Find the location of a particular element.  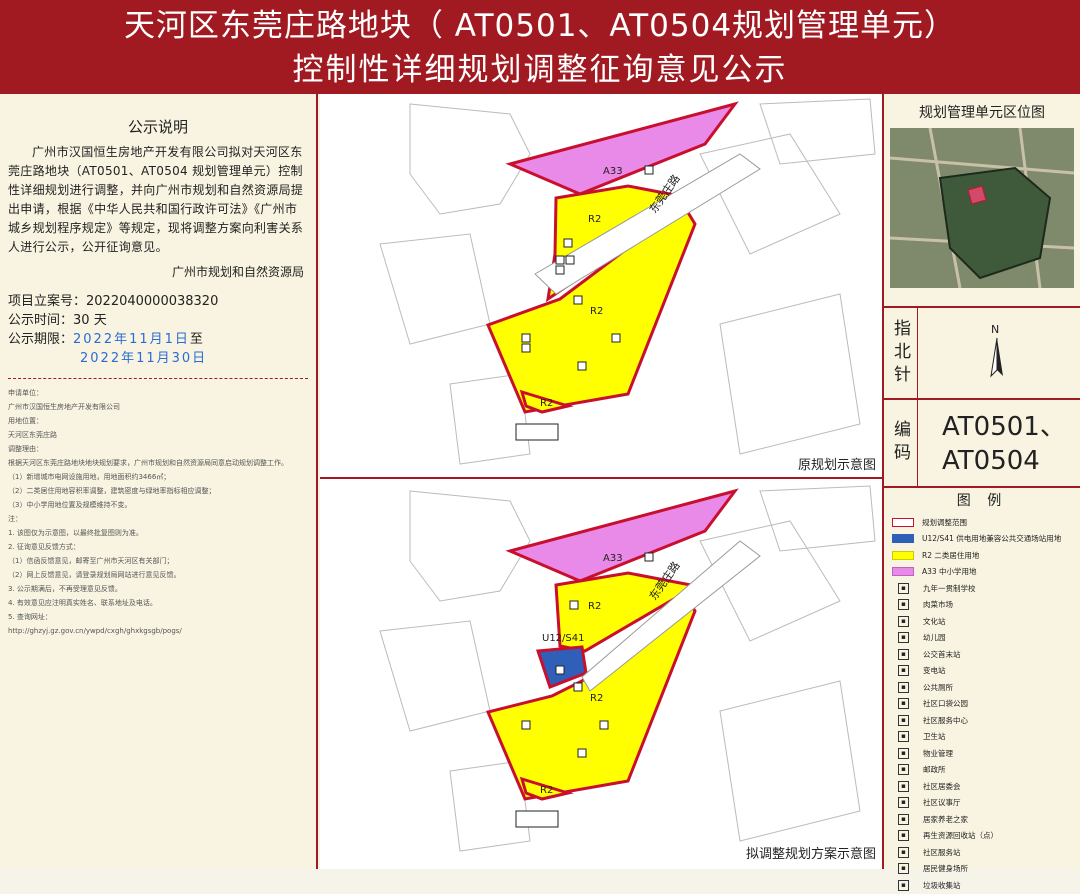

fine-print-line: 5. 查询网址： is located at coordinates (30, 617).